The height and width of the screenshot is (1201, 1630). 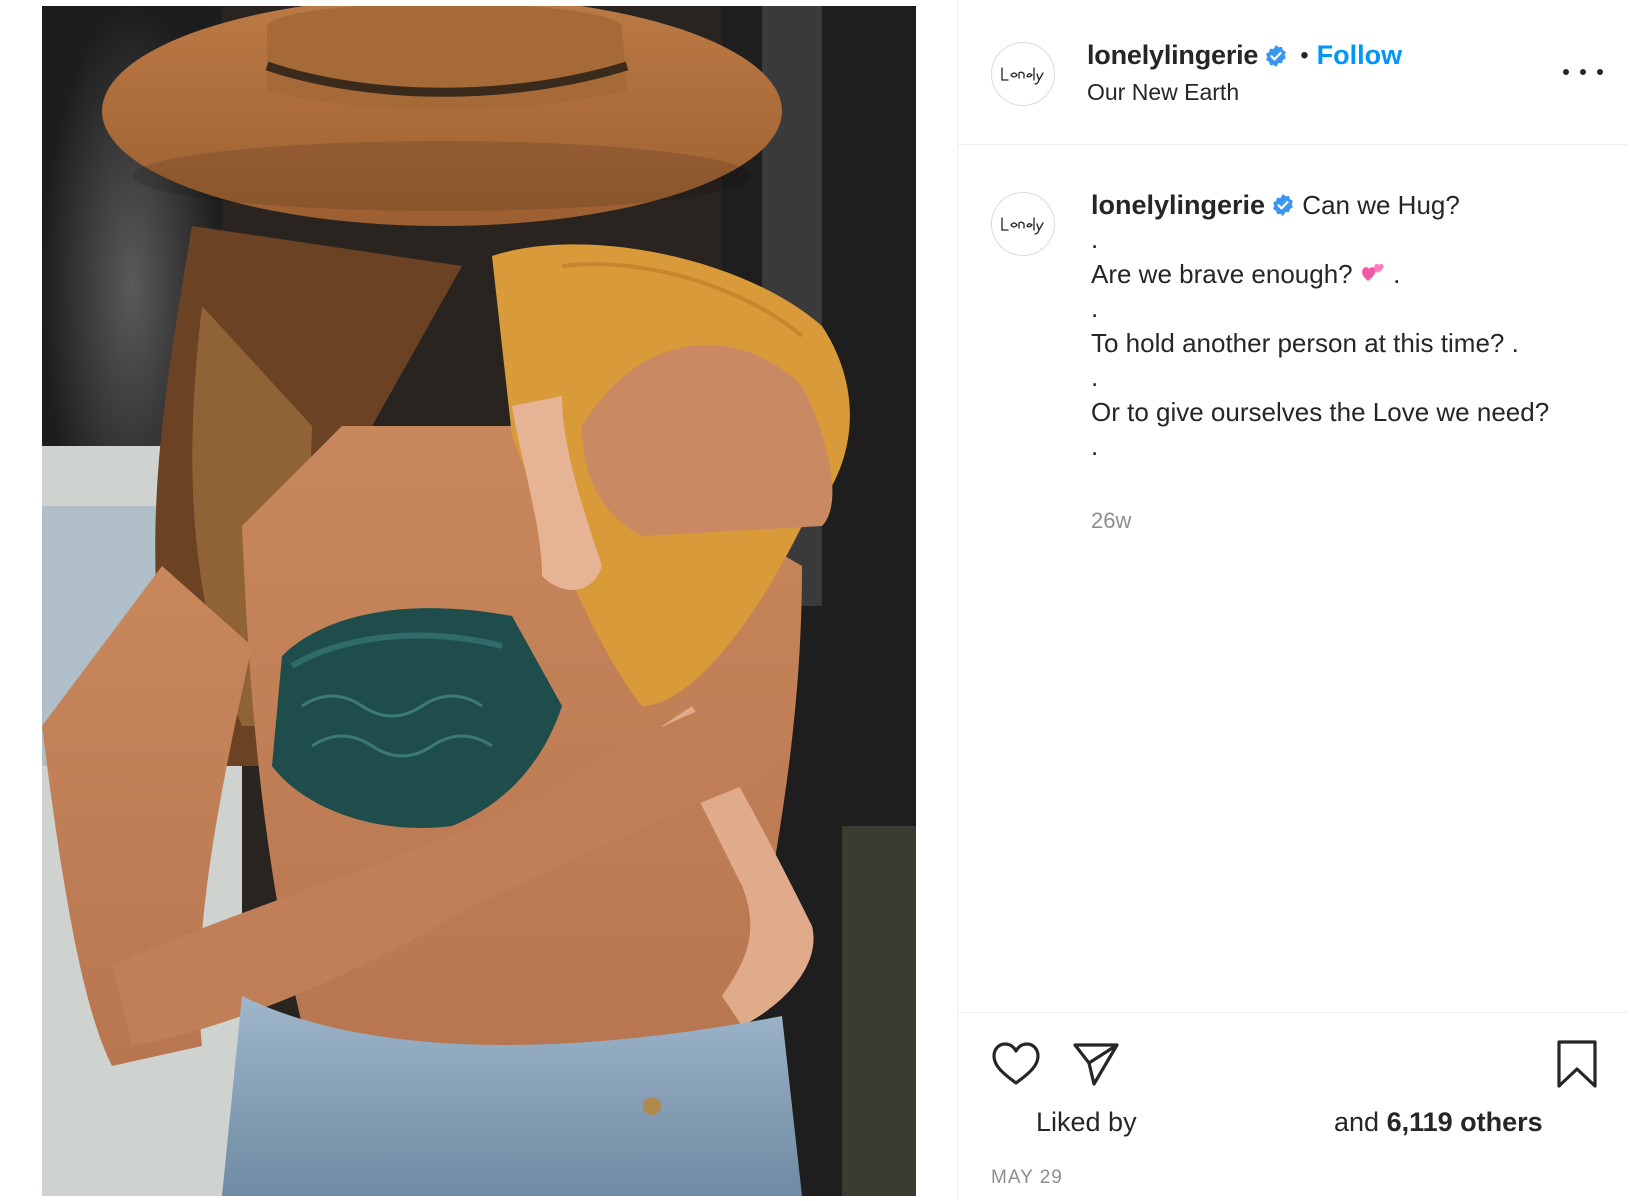 What do you see at coordinates (1577, 1064) in the screenshot?
I see `bookmark-icon` at bounding box center [1577, 1064].